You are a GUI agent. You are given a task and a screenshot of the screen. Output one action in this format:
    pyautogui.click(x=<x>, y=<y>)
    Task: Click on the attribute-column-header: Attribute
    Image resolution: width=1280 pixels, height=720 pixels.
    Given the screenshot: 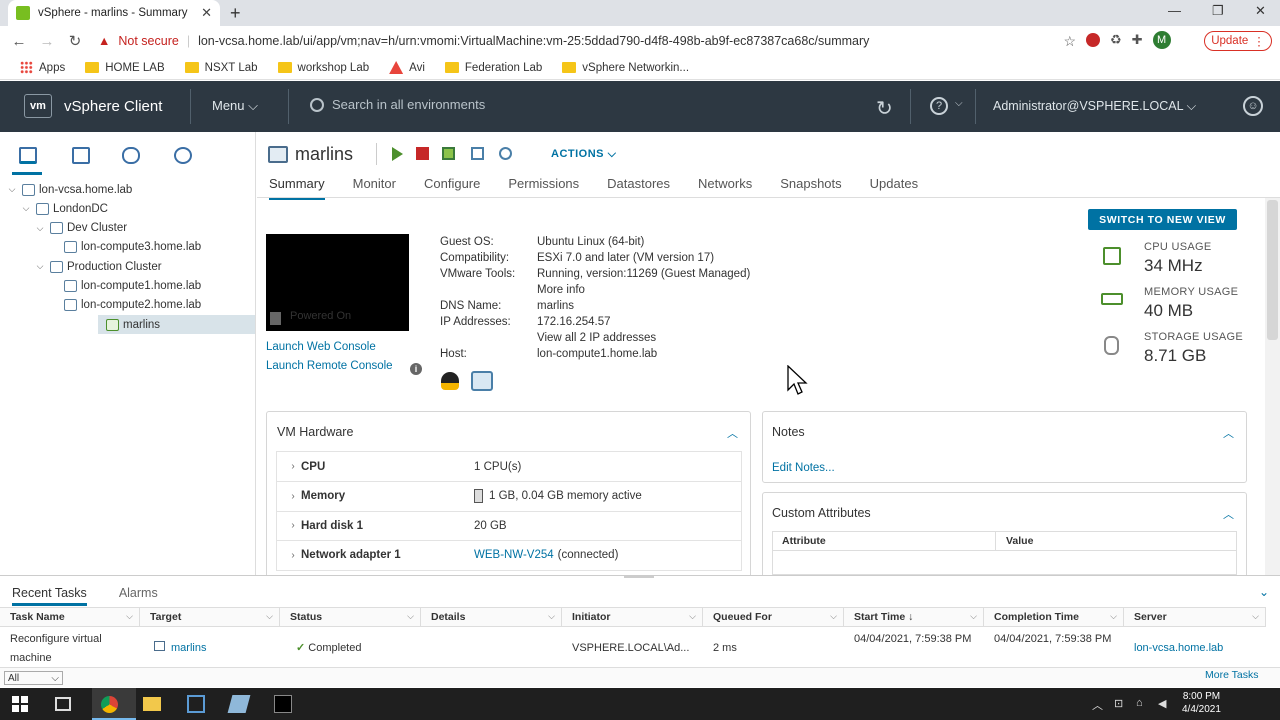 What is the action you would take?
    pyautogui.click(x=884, y=540)
    